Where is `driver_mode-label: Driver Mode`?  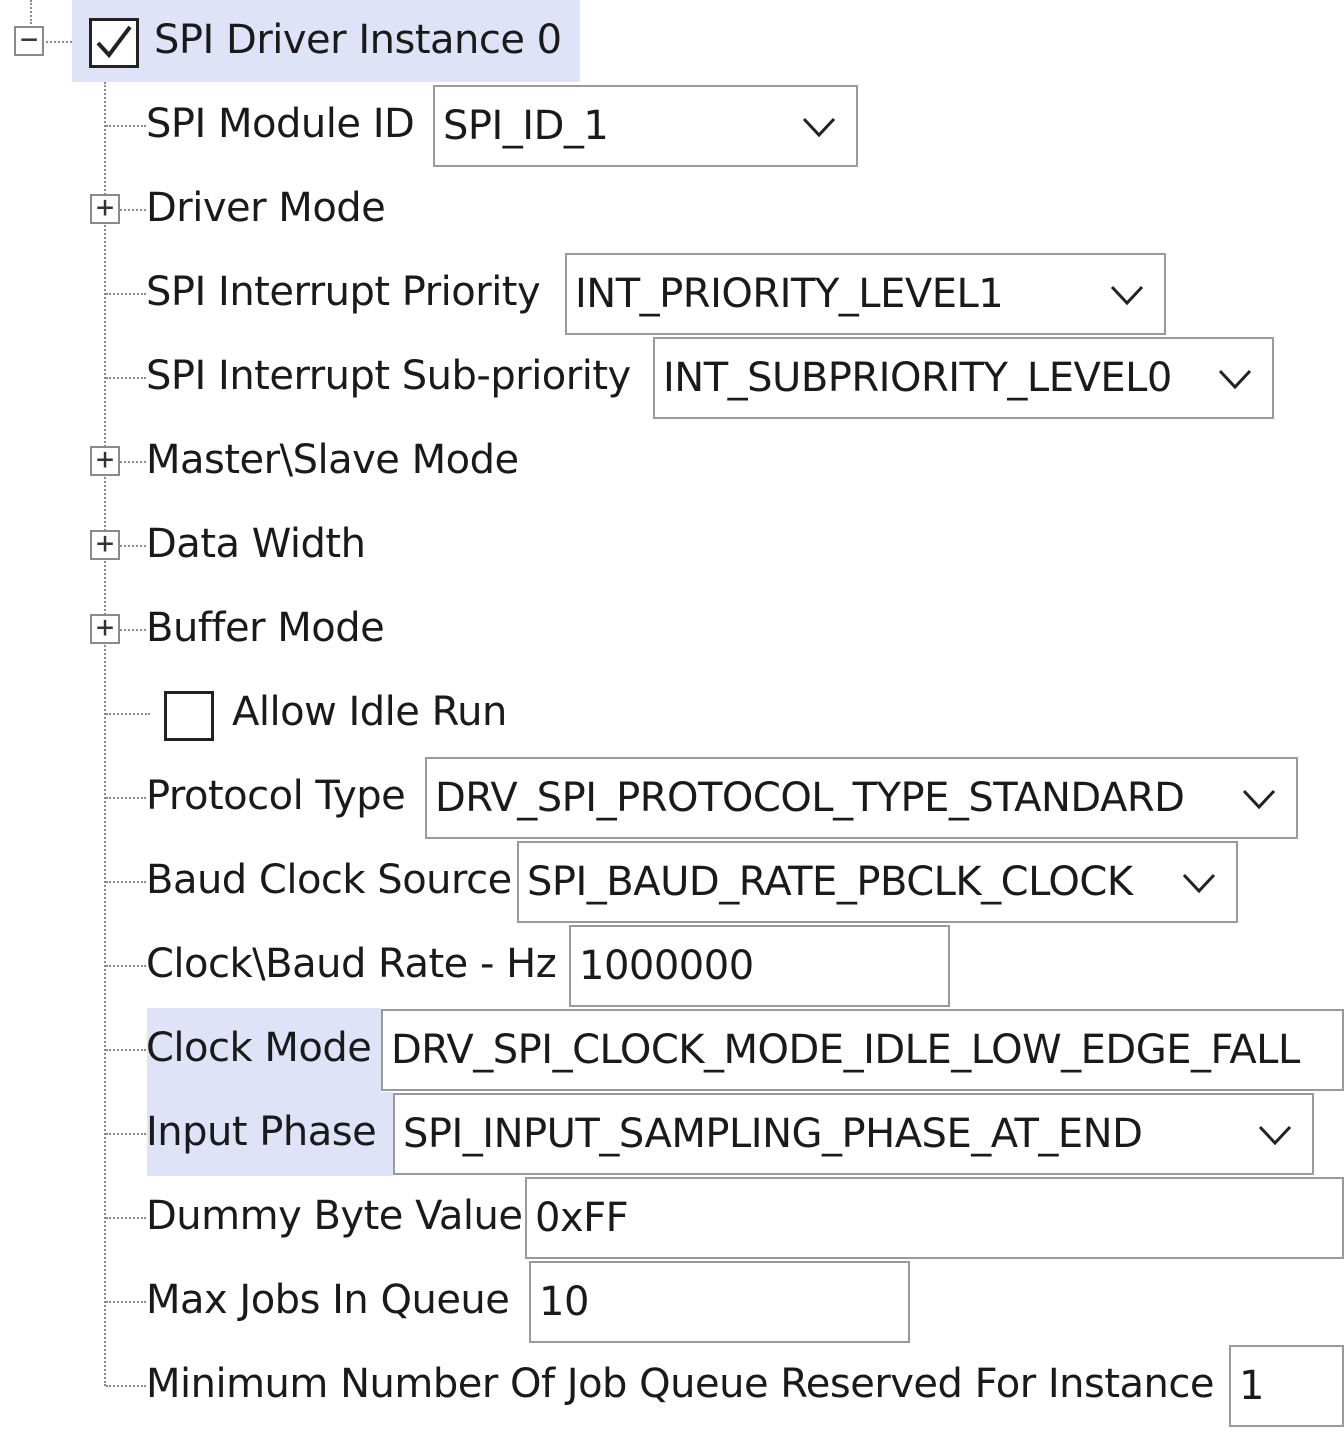
driver_mode-label: Driver Mode is located at coordinates (266, 208).